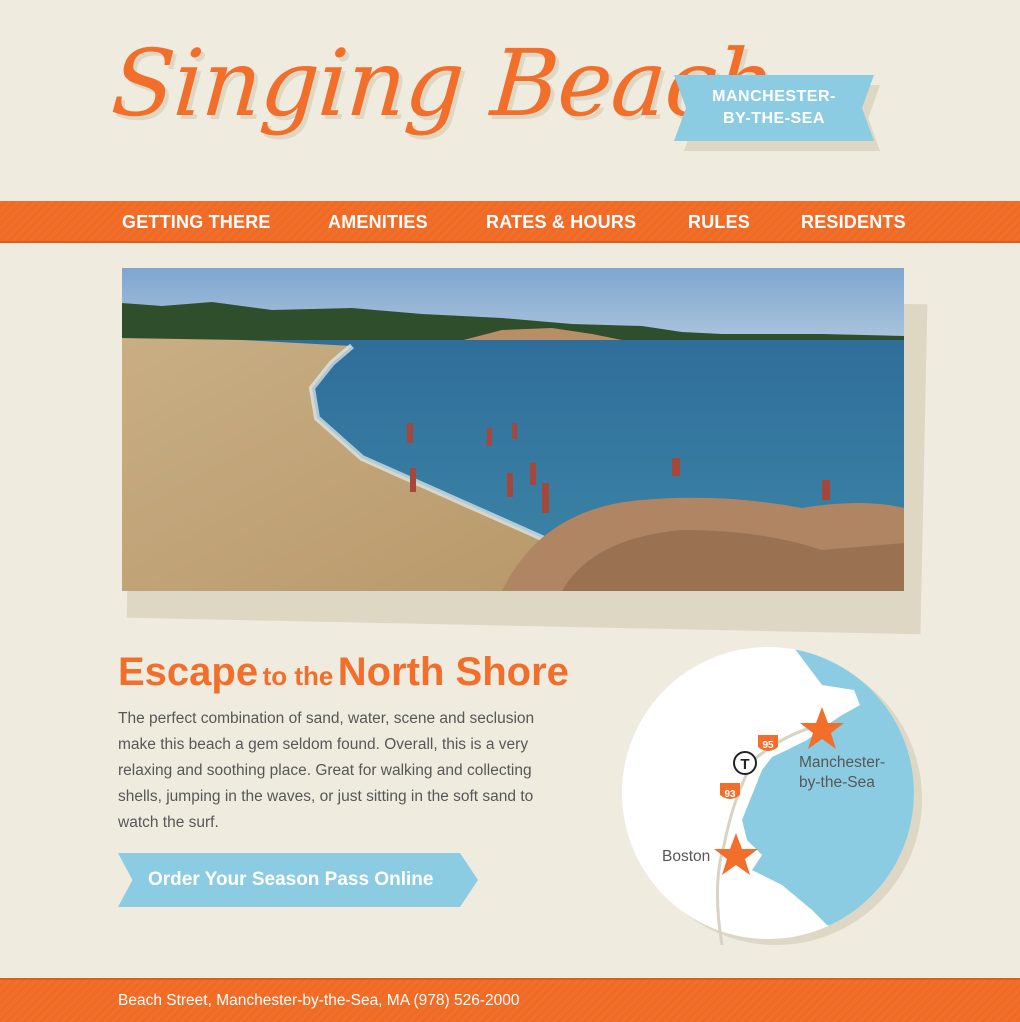 This screenshot has width=1020, height=1022. I want to click on section-headline: Escape to the North Shore, so click(343, 672).